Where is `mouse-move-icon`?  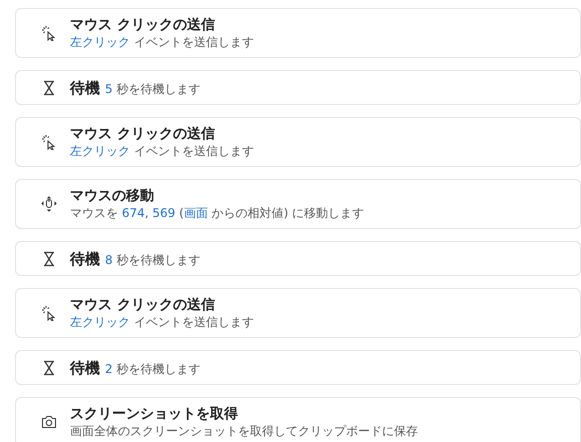 mouse-move-icon is located at coordinates (49, 204).